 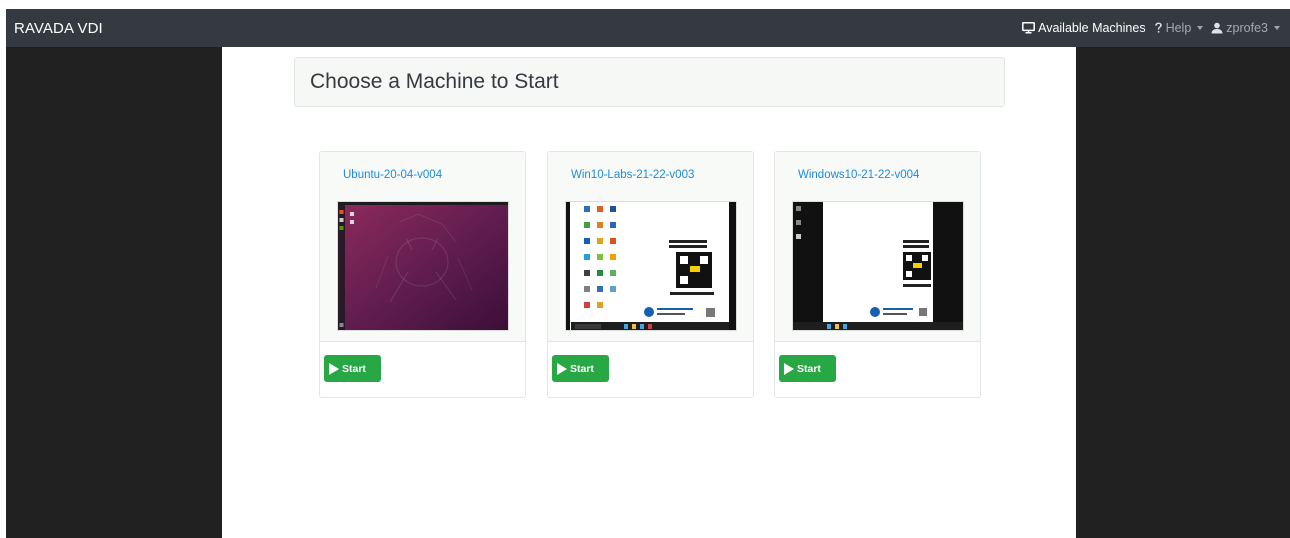 I want to click on machine-card: Win10-Labs-21-22-v003 Start, so click(x=650, y=274).